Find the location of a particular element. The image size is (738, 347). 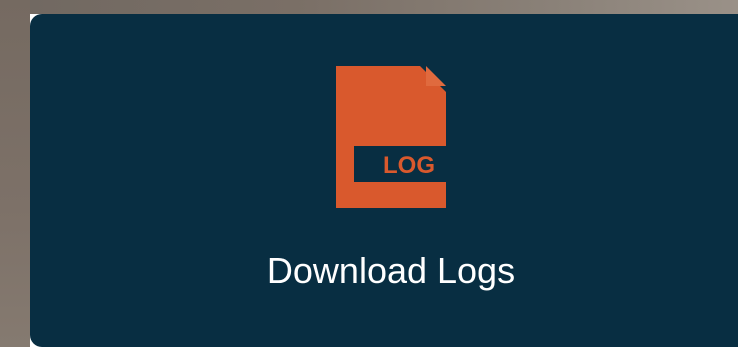

log-file-icon: LOG is located at coordinates (391, 137).